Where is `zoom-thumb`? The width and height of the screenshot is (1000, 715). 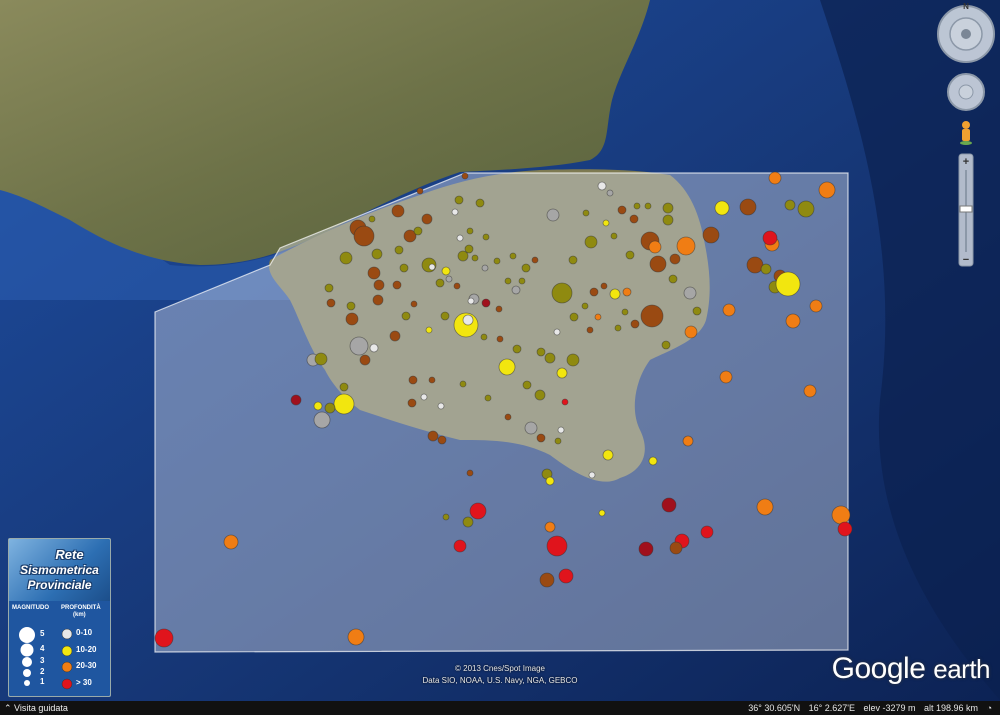 zoom-thumb is located at coordinates (966, 209).